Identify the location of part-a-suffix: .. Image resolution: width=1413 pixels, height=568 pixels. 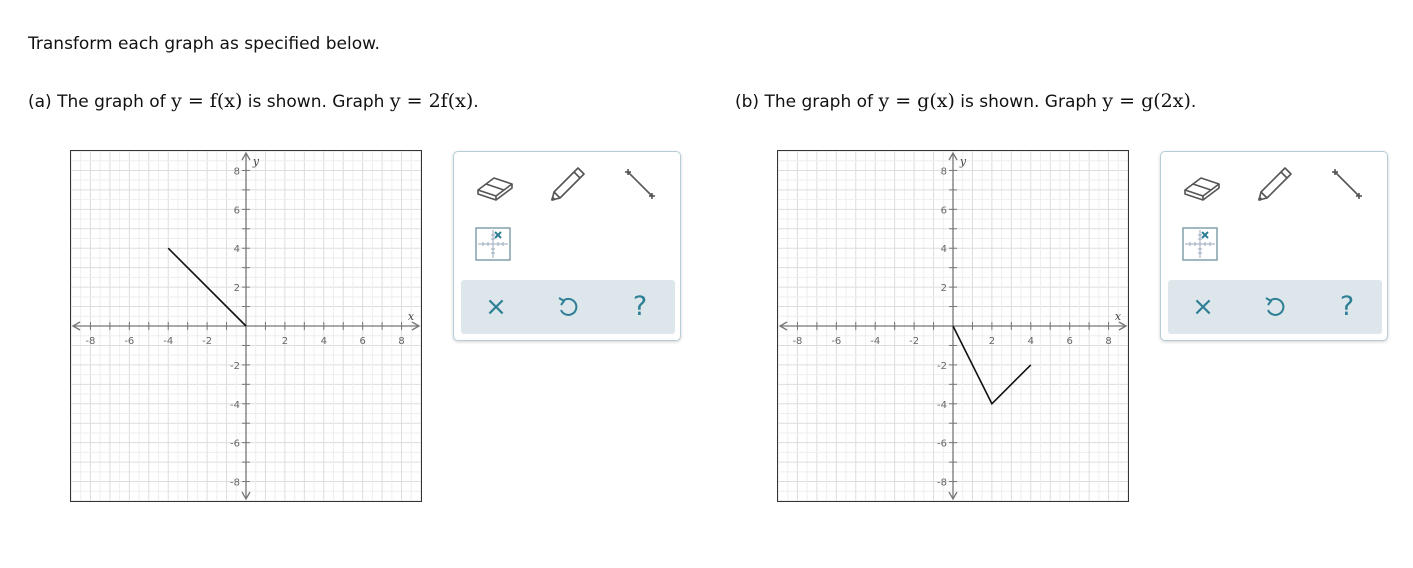
(476, 102).